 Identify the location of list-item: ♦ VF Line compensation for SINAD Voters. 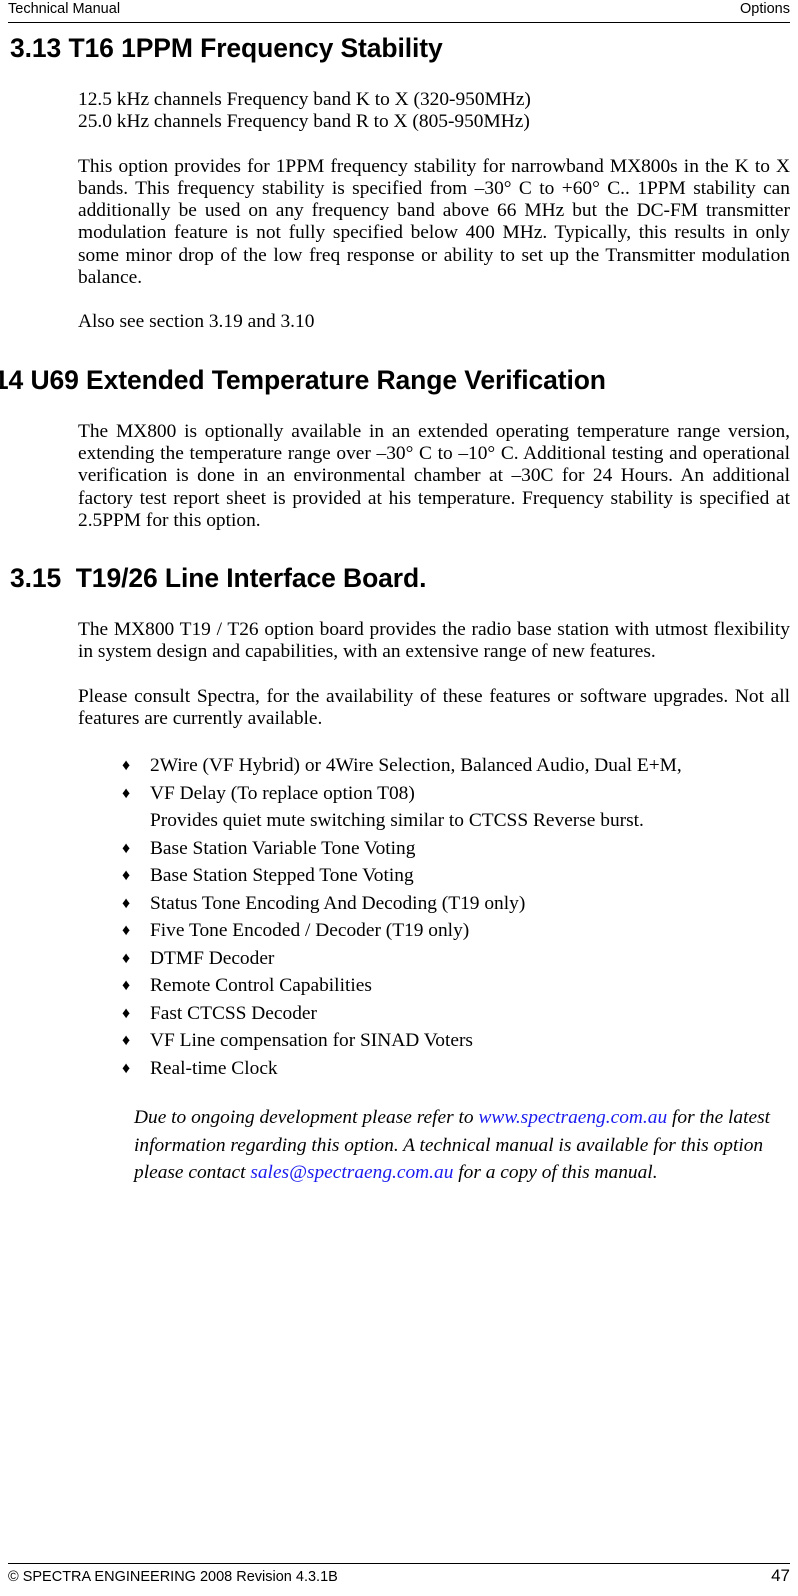
(460, 1041).